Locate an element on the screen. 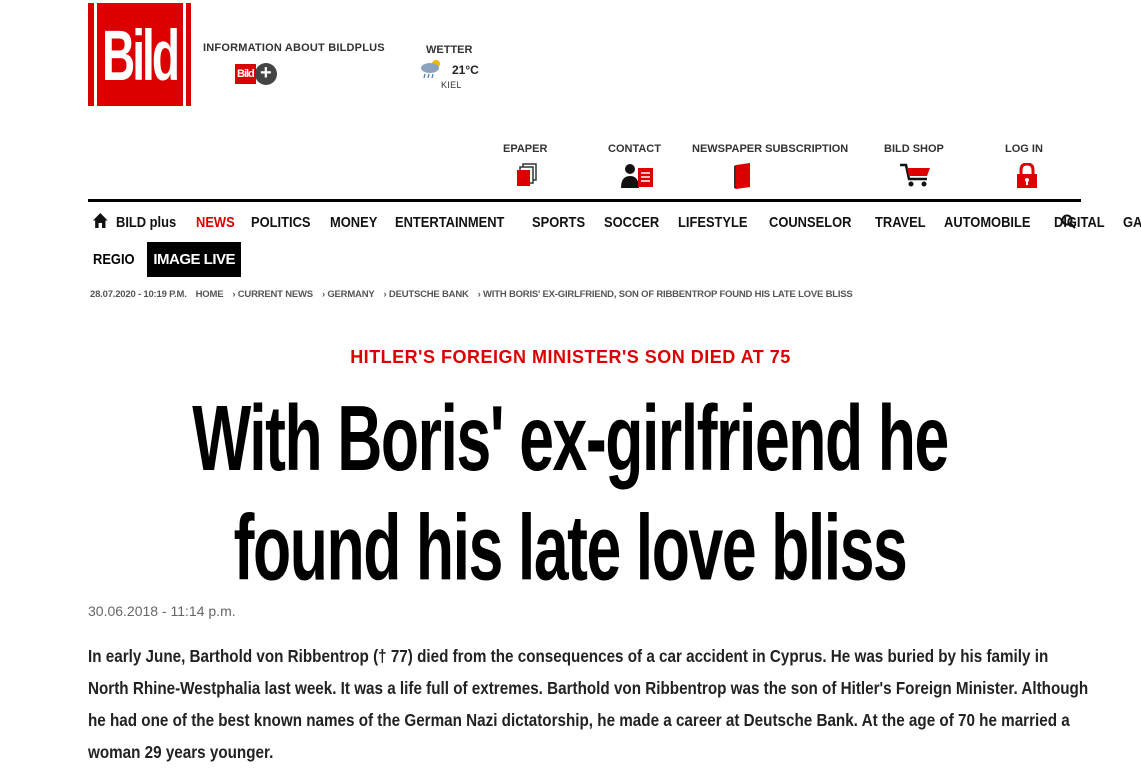 Image resolution: width=1141 pixels, height=783 pixels. breadcrumb-home: HOME is located at coordinates (210, 294).